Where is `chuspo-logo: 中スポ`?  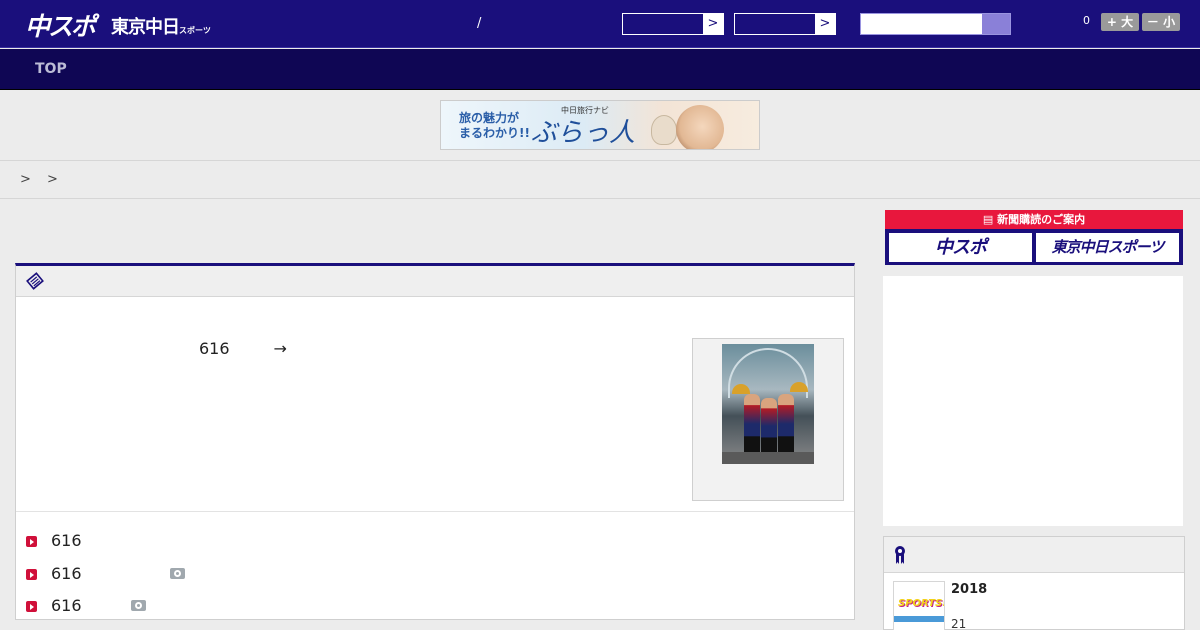 chuspo-logo: 中スポ is located at coordinates (60, 25).